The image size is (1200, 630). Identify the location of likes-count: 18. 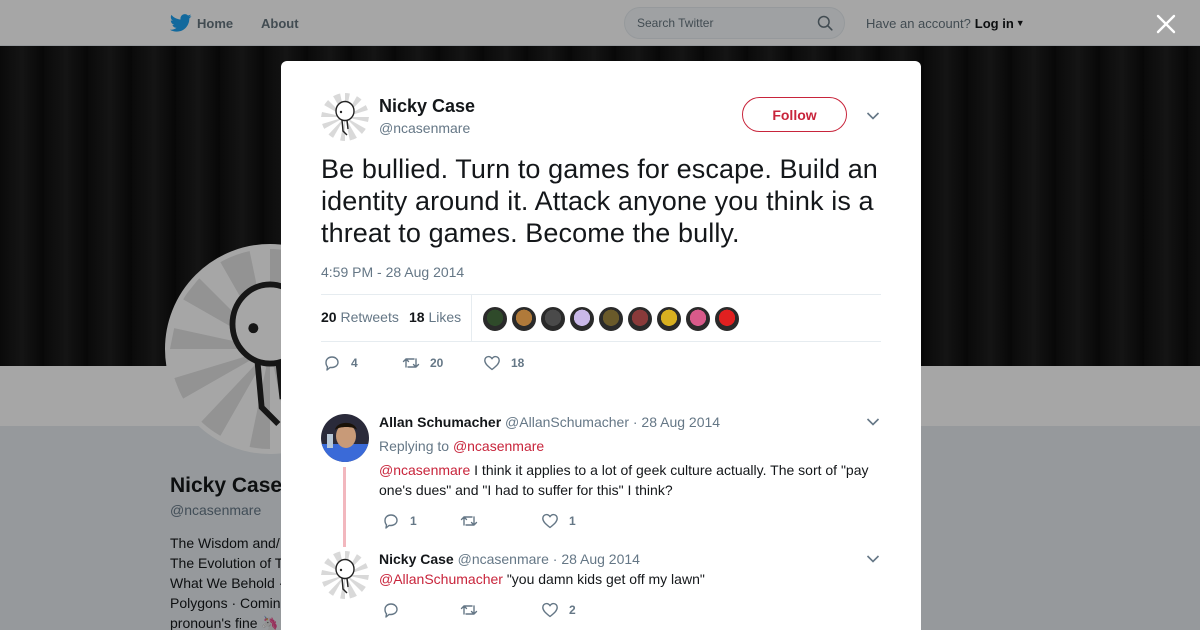
(417, 317).